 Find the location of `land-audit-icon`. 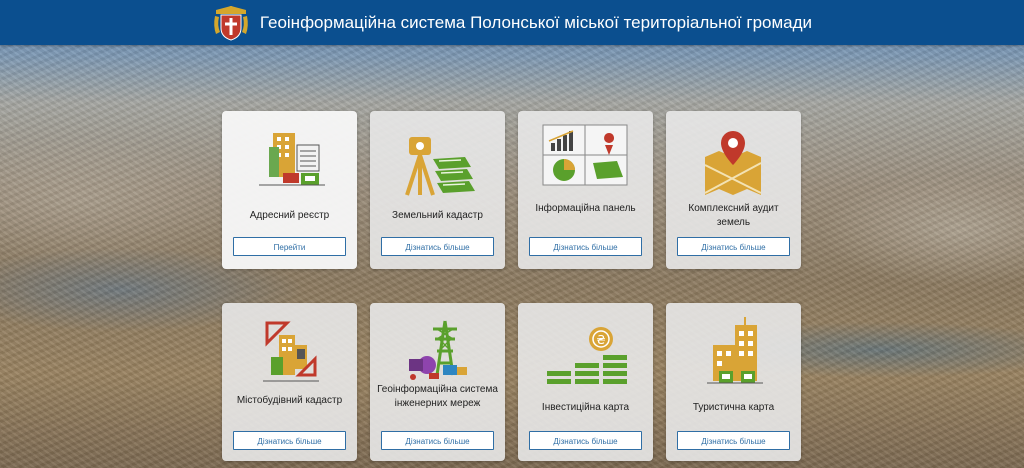

land-audit-icon is located at coordinates (733, 163).